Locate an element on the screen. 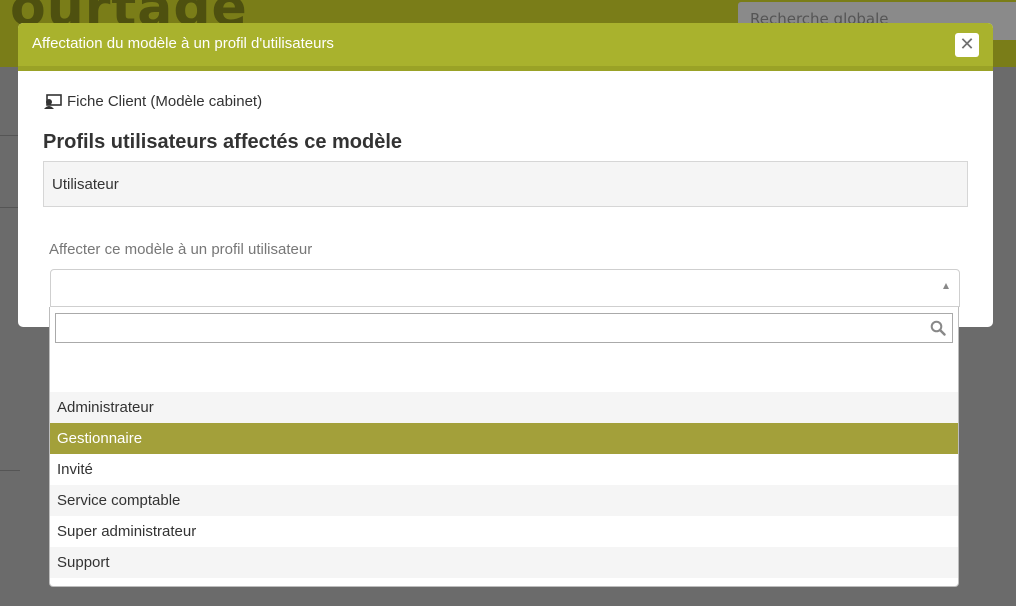  assigned-profile: Utilisateur is located at coordinates (505, 184).